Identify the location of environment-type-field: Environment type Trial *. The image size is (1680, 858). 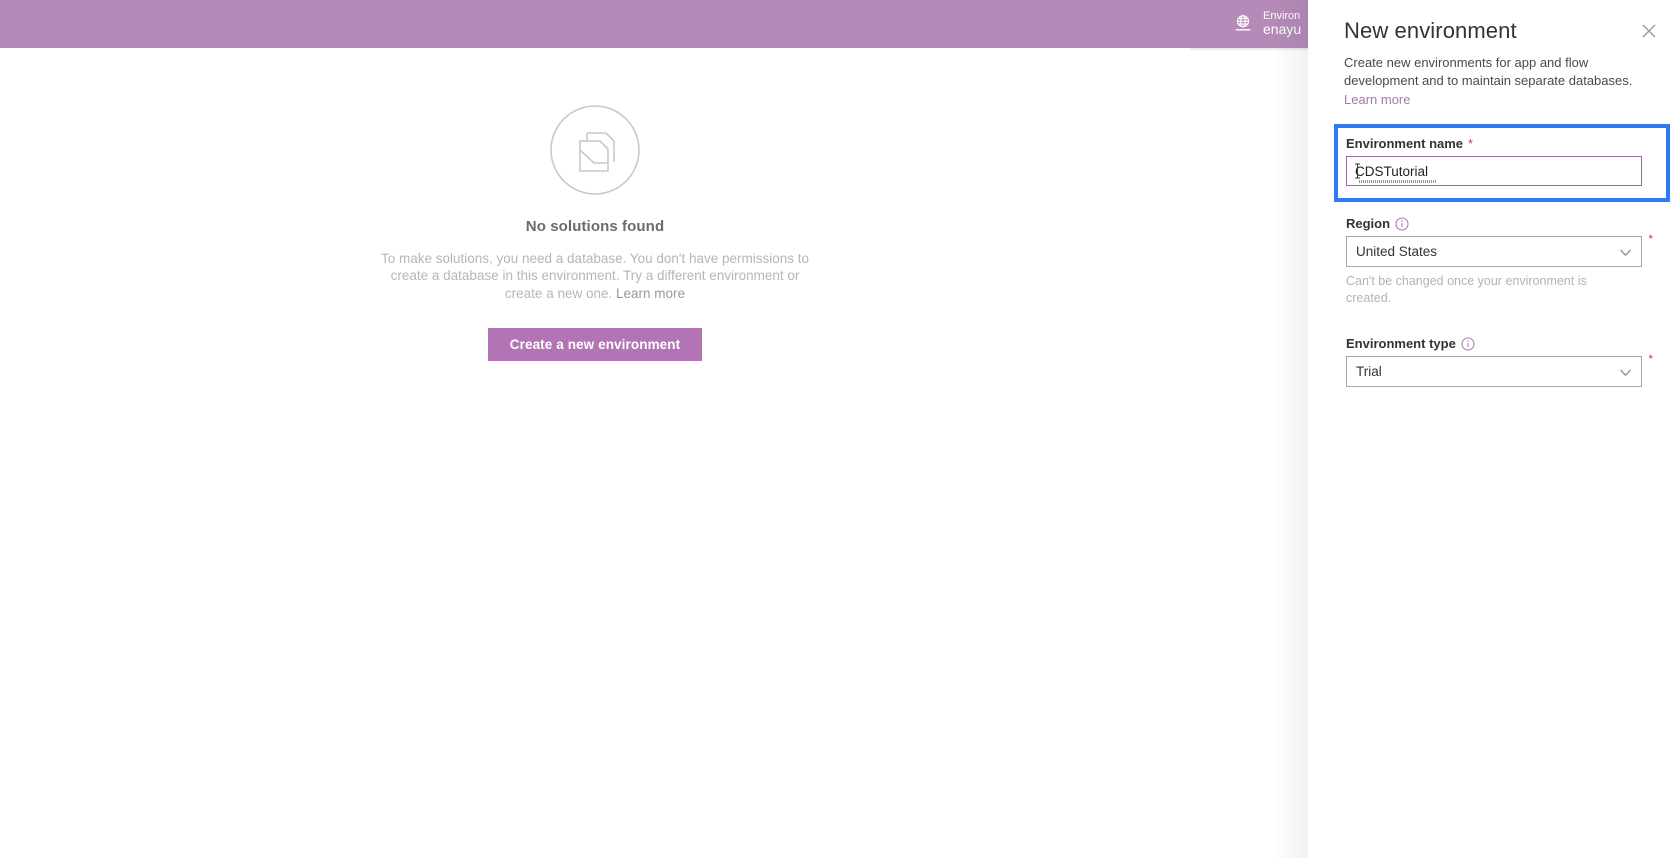
(1499, 361).